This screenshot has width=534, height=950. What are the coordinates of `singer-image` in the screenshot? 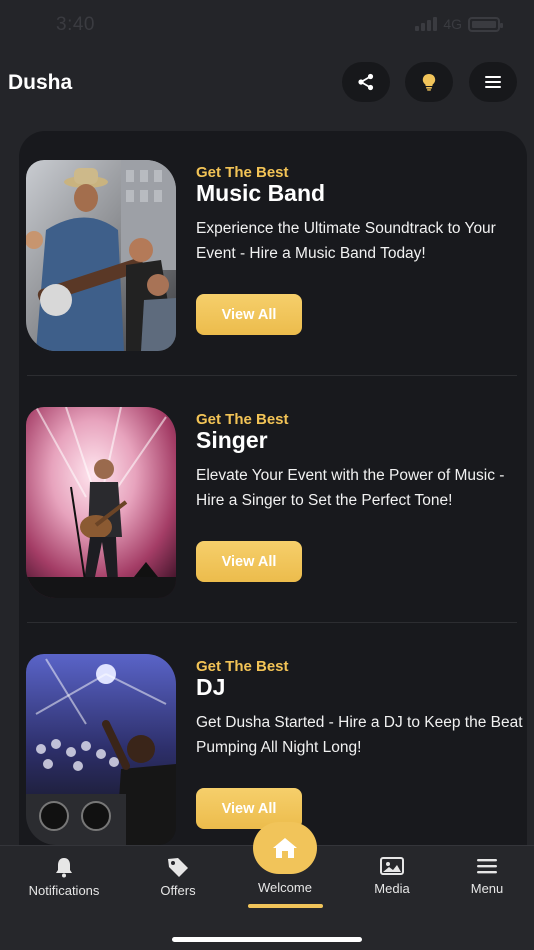 It's located at (101, 502).